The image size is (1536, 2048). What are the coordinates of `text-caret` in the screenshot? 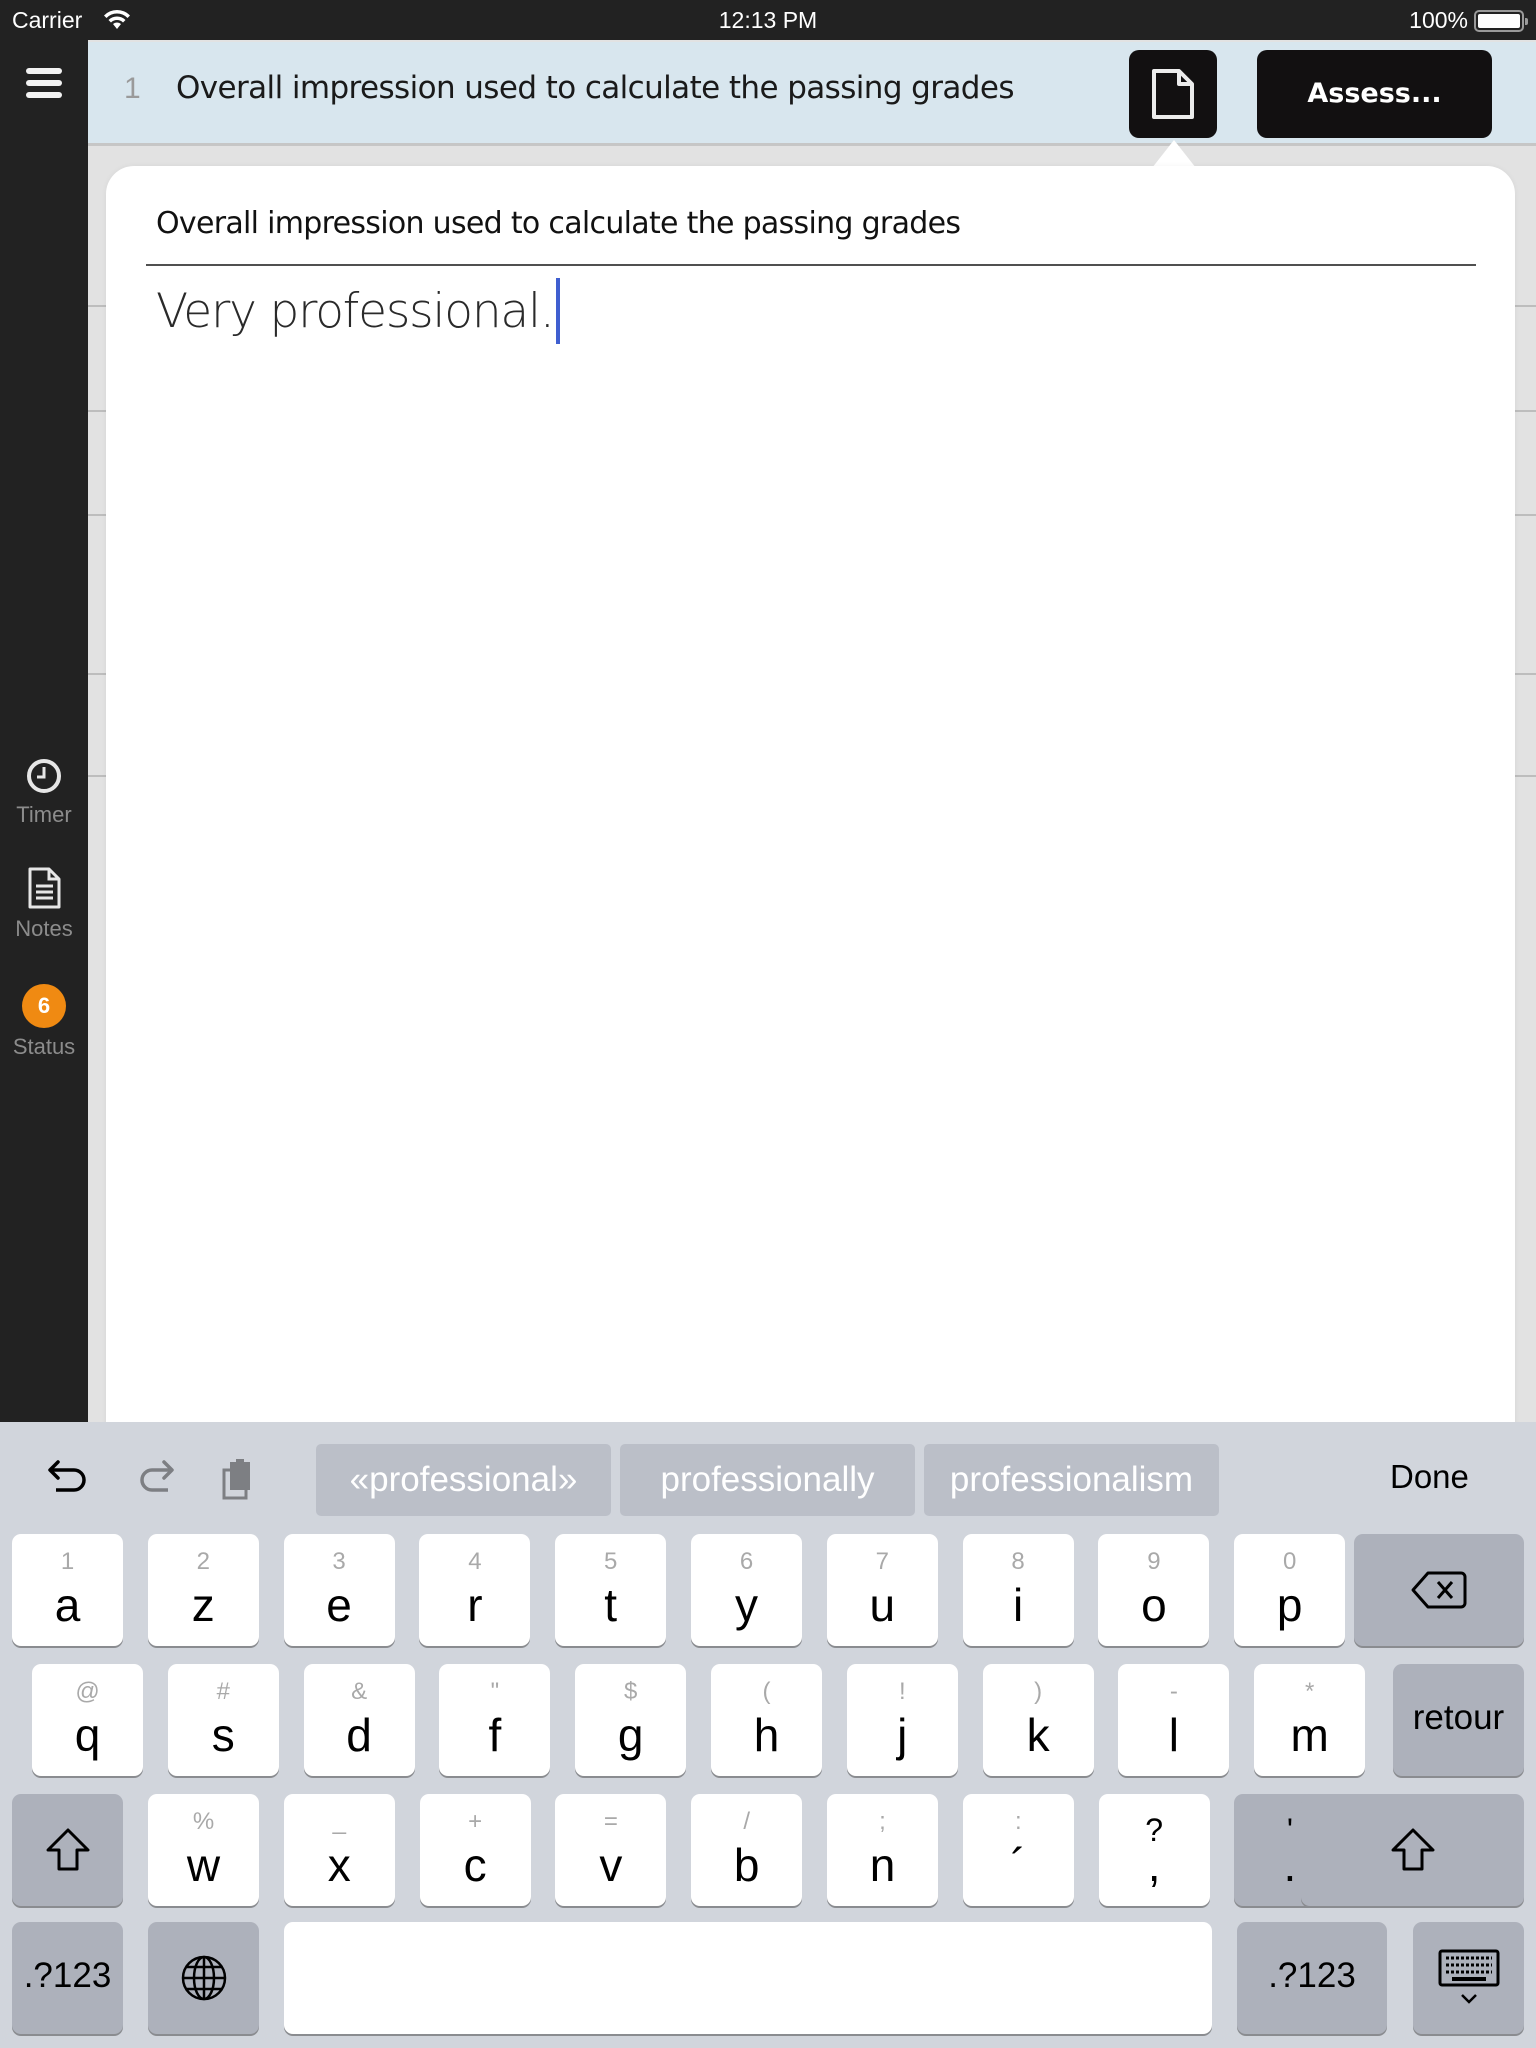 It's located at (557, 311).